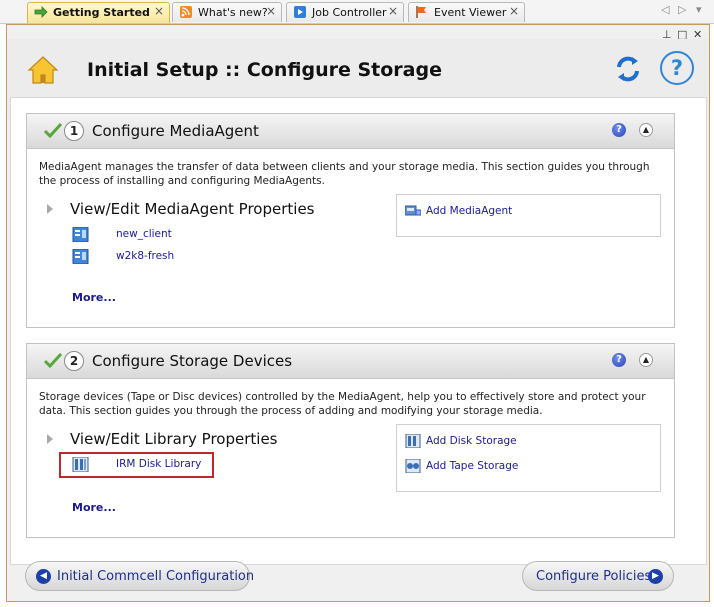 The image size is (714, 607). Describe the element at coordinates (98, 12) in the screenshot. I see `tab-getting-started: Getting Started ×` at that location.